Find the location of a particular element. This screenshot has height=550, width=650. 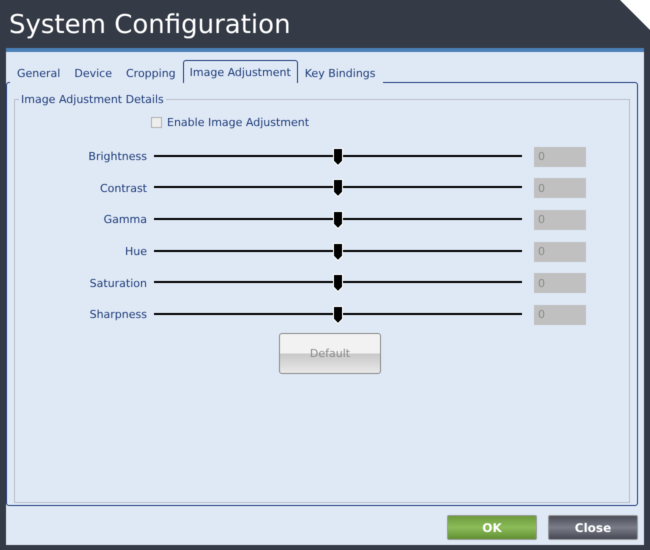

slider-label: Brightness is located at coordinates (117, 157).